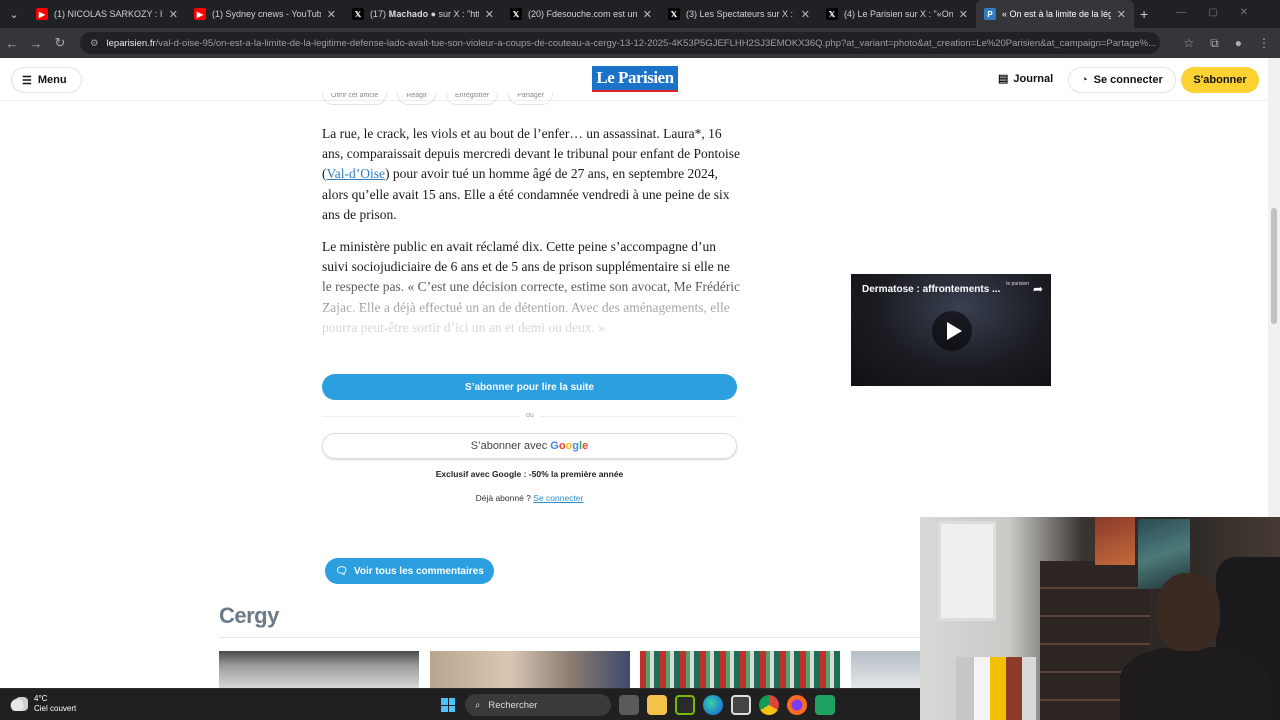  What do you see at coordinates (200, 14) in the screenshot?
I see `youtube-icon: ▶` at bounding box center [200, 14].